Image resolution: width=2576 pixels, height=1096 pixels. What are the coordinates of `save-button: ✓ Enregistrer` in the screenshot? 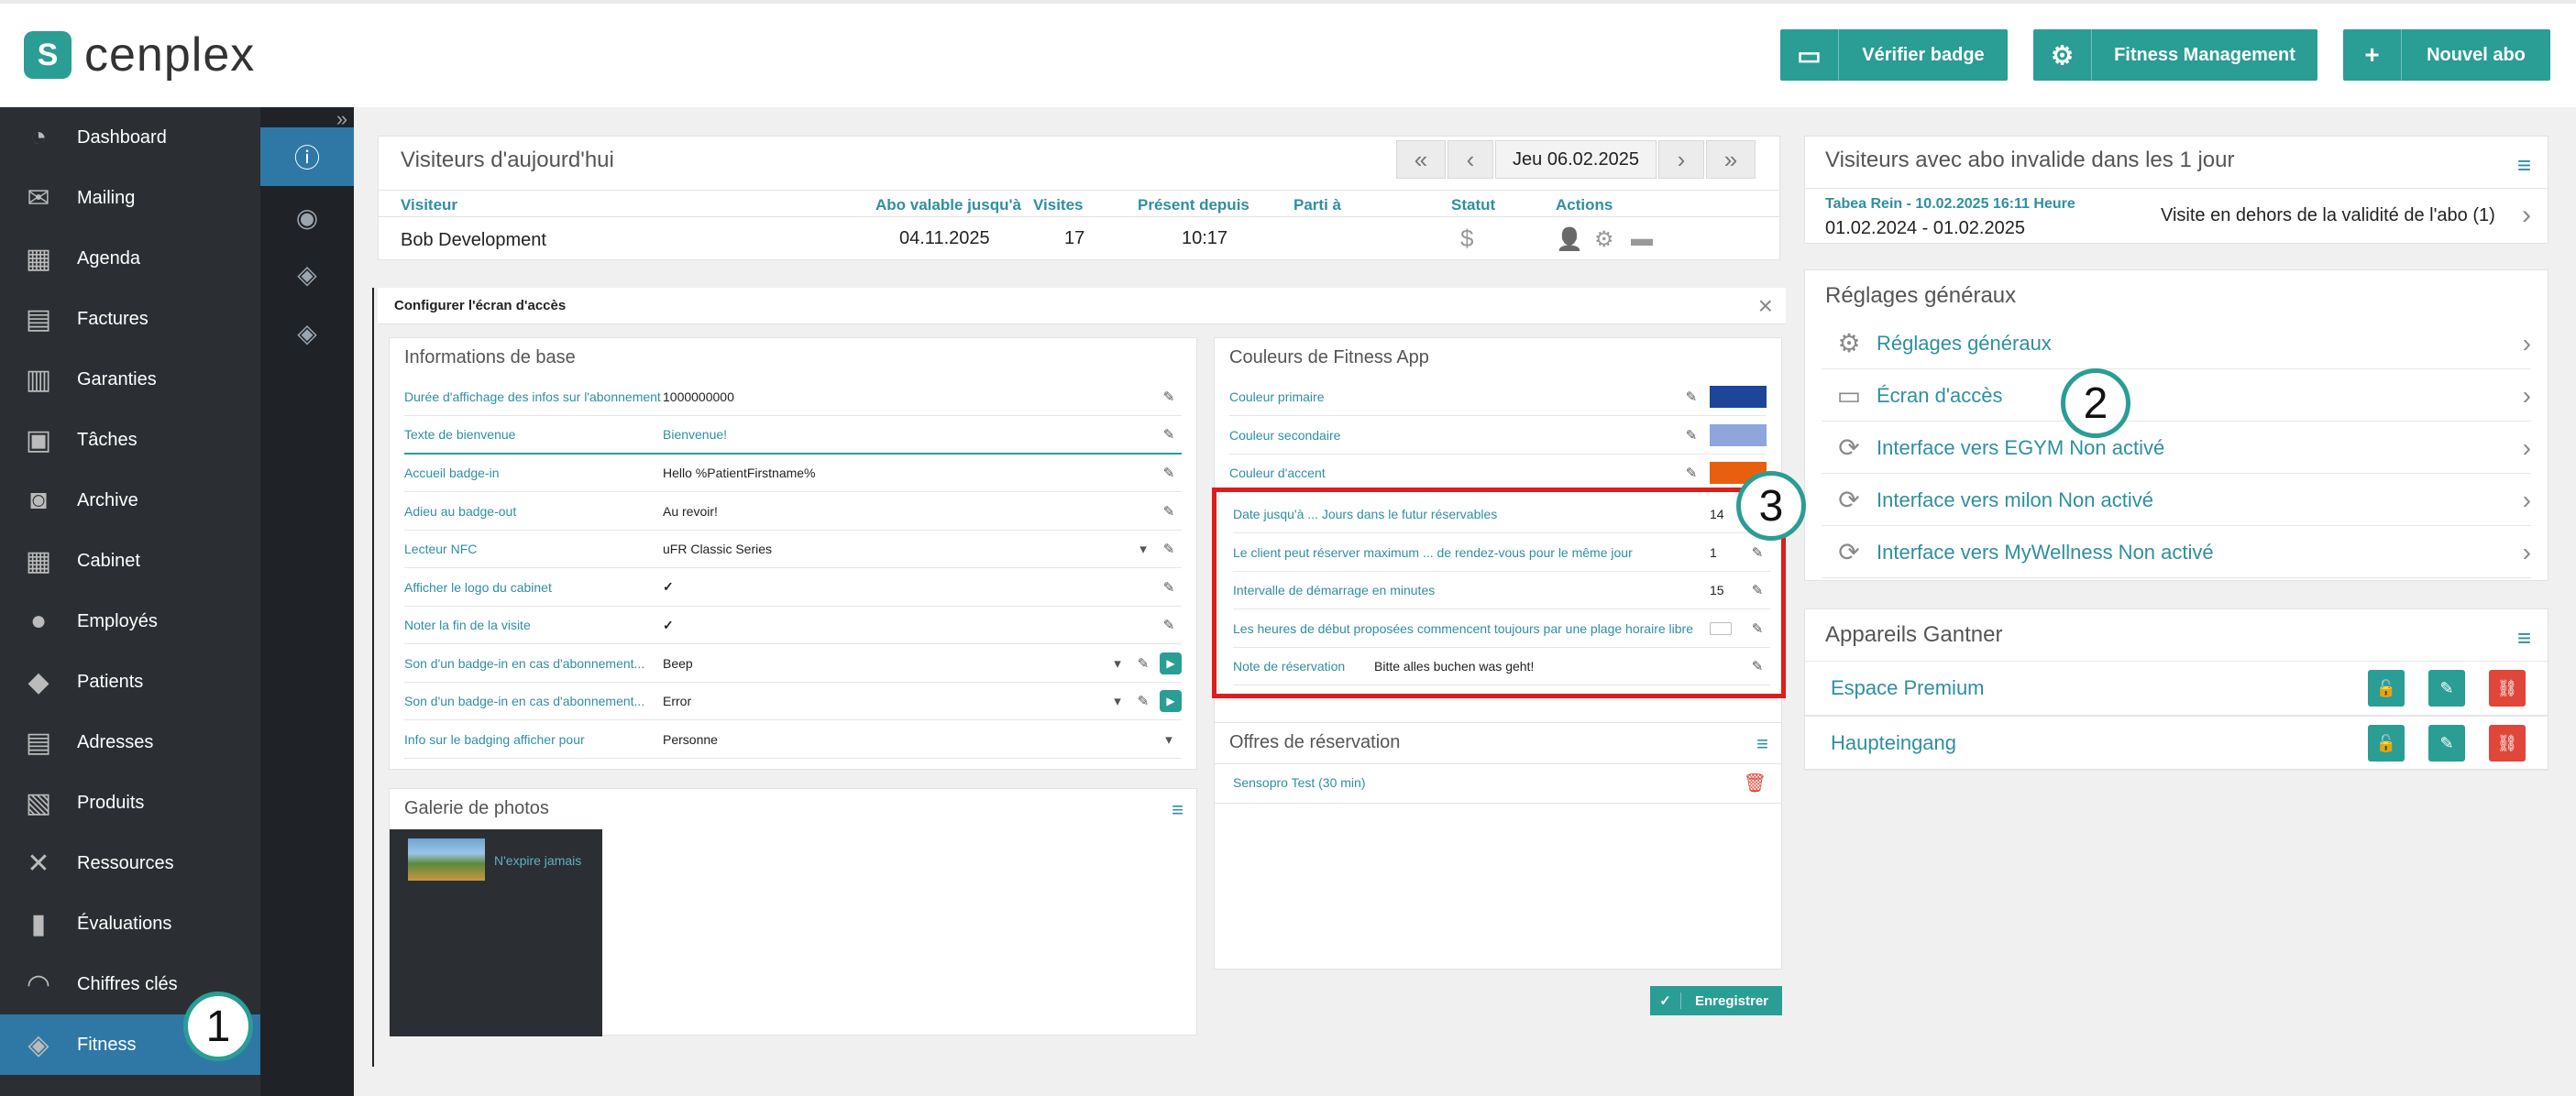 It's located at (1716, 1000).